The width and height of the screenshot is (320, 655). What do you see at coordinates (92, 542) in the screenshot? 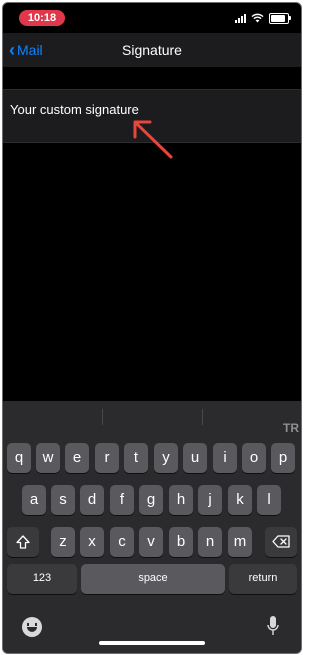
I see `key-x: x` at bounding box center [92, 542].